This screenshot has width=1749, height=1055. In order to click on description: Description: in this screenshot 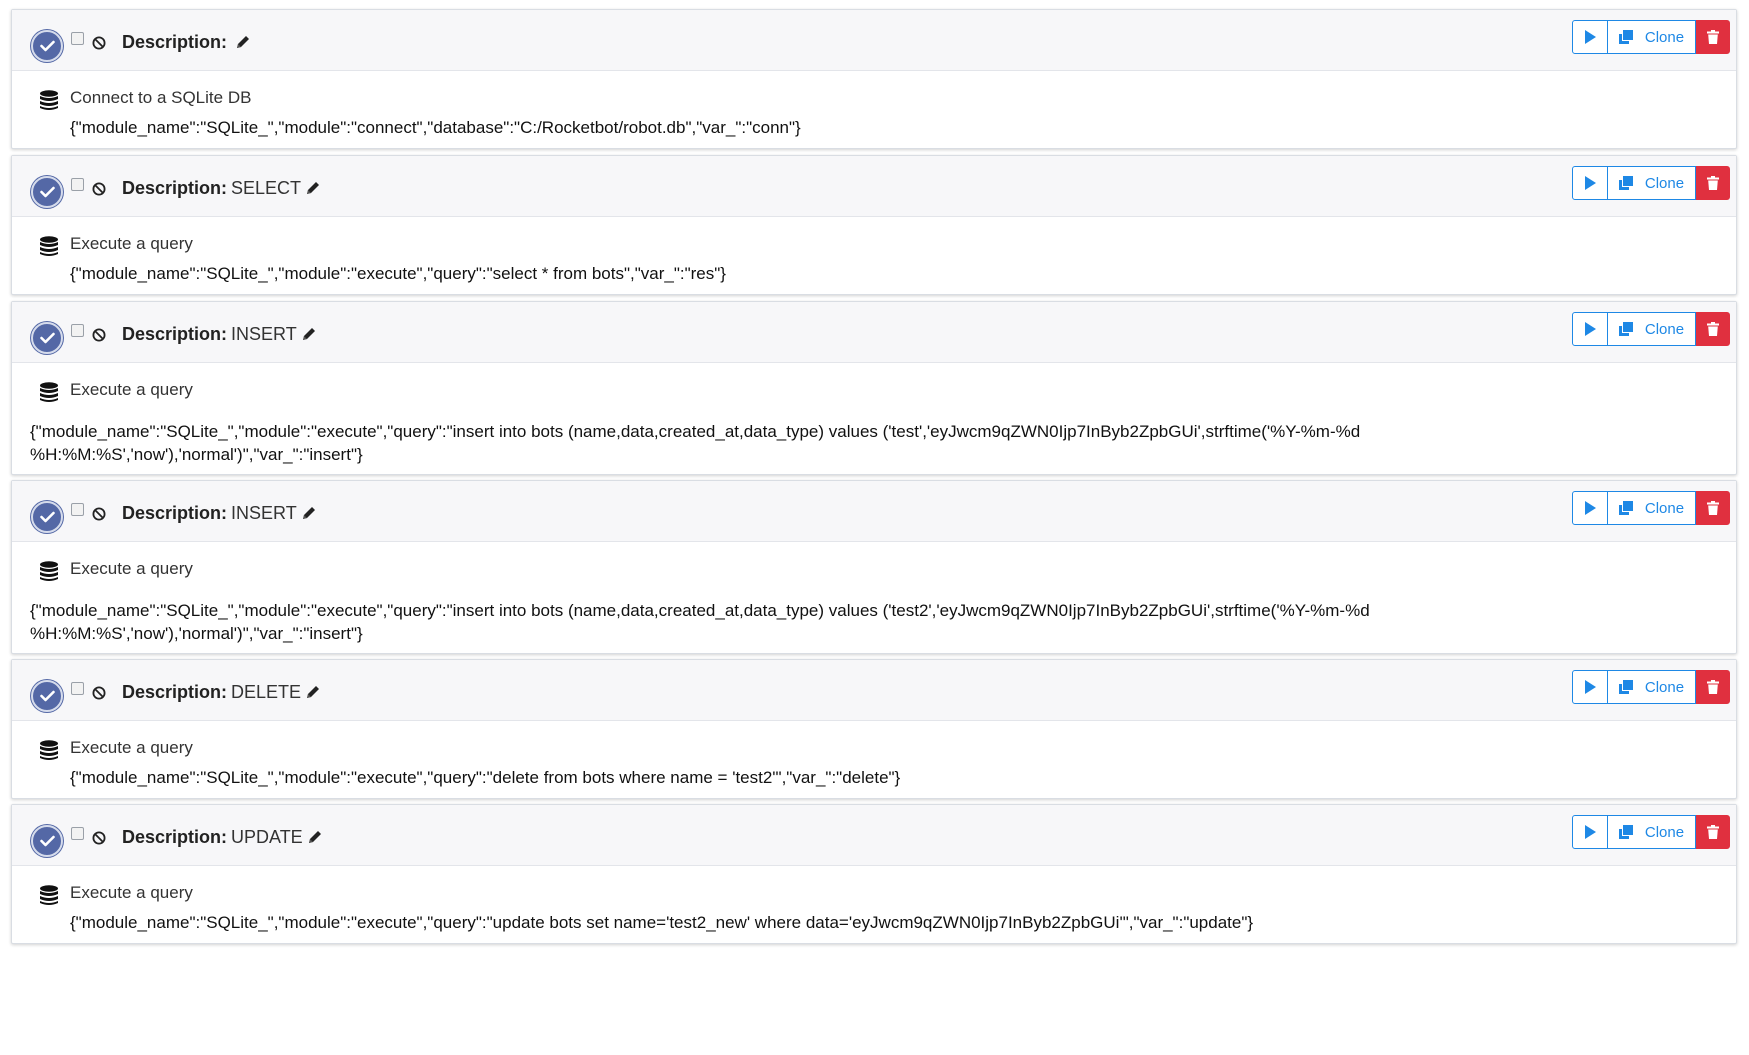, I will do `click(186, 42)`.